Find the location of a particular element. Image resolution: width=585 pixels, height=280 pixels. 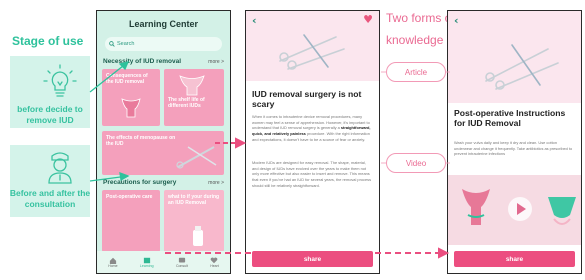

nurse-icon is located at coordinates (60, 168).